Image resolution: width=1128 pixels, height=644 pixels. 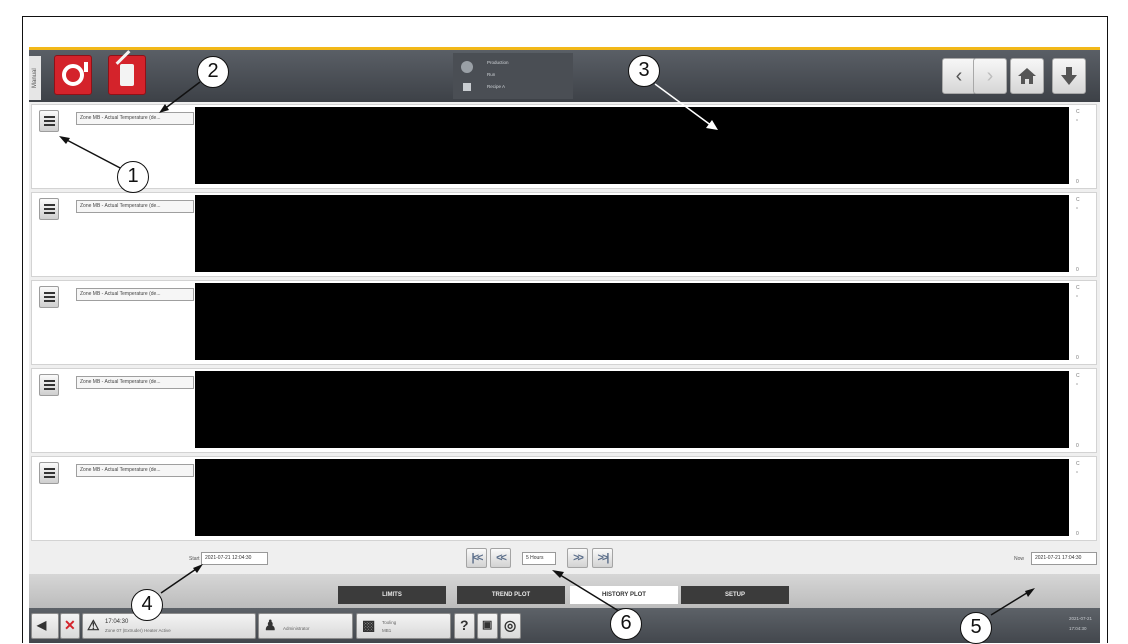 What do you see at coordinates (213, 72) in the screenshot?
I see `callout-2: 2` at bounding box center [213, 72].